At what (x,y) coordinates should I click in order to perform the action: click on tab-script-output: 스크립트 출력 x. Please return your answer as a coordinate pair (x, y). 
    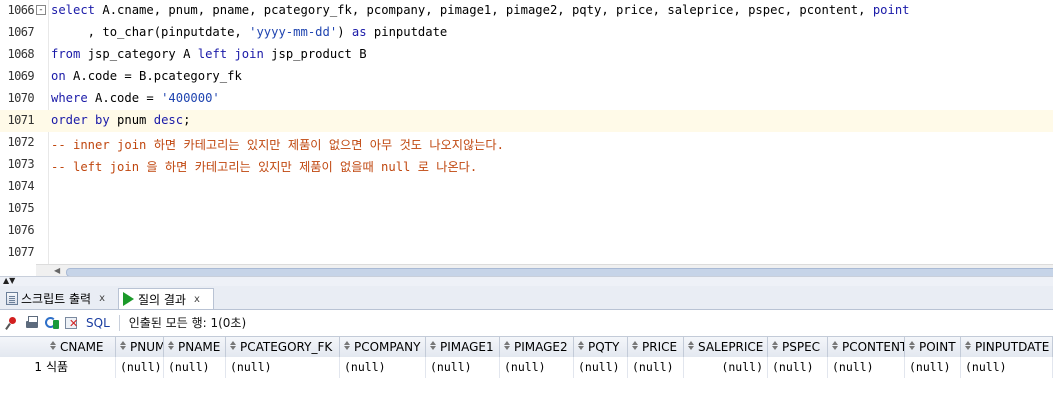
    Looking at the image, I should click on (59, 298).